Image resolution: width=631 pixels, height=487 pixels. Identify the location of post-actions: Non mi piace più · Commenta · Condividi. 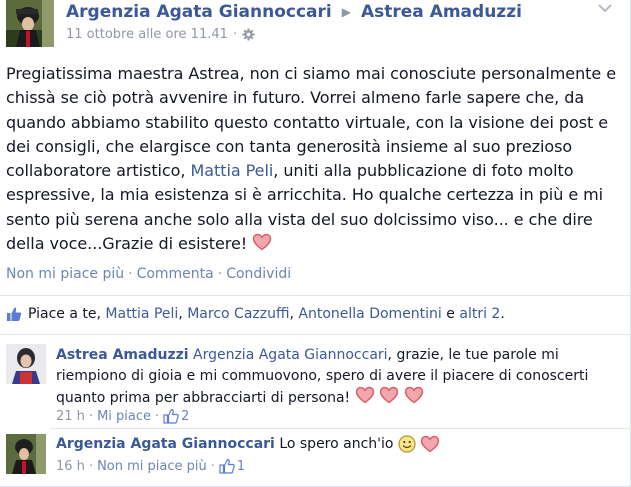
(148, 274).